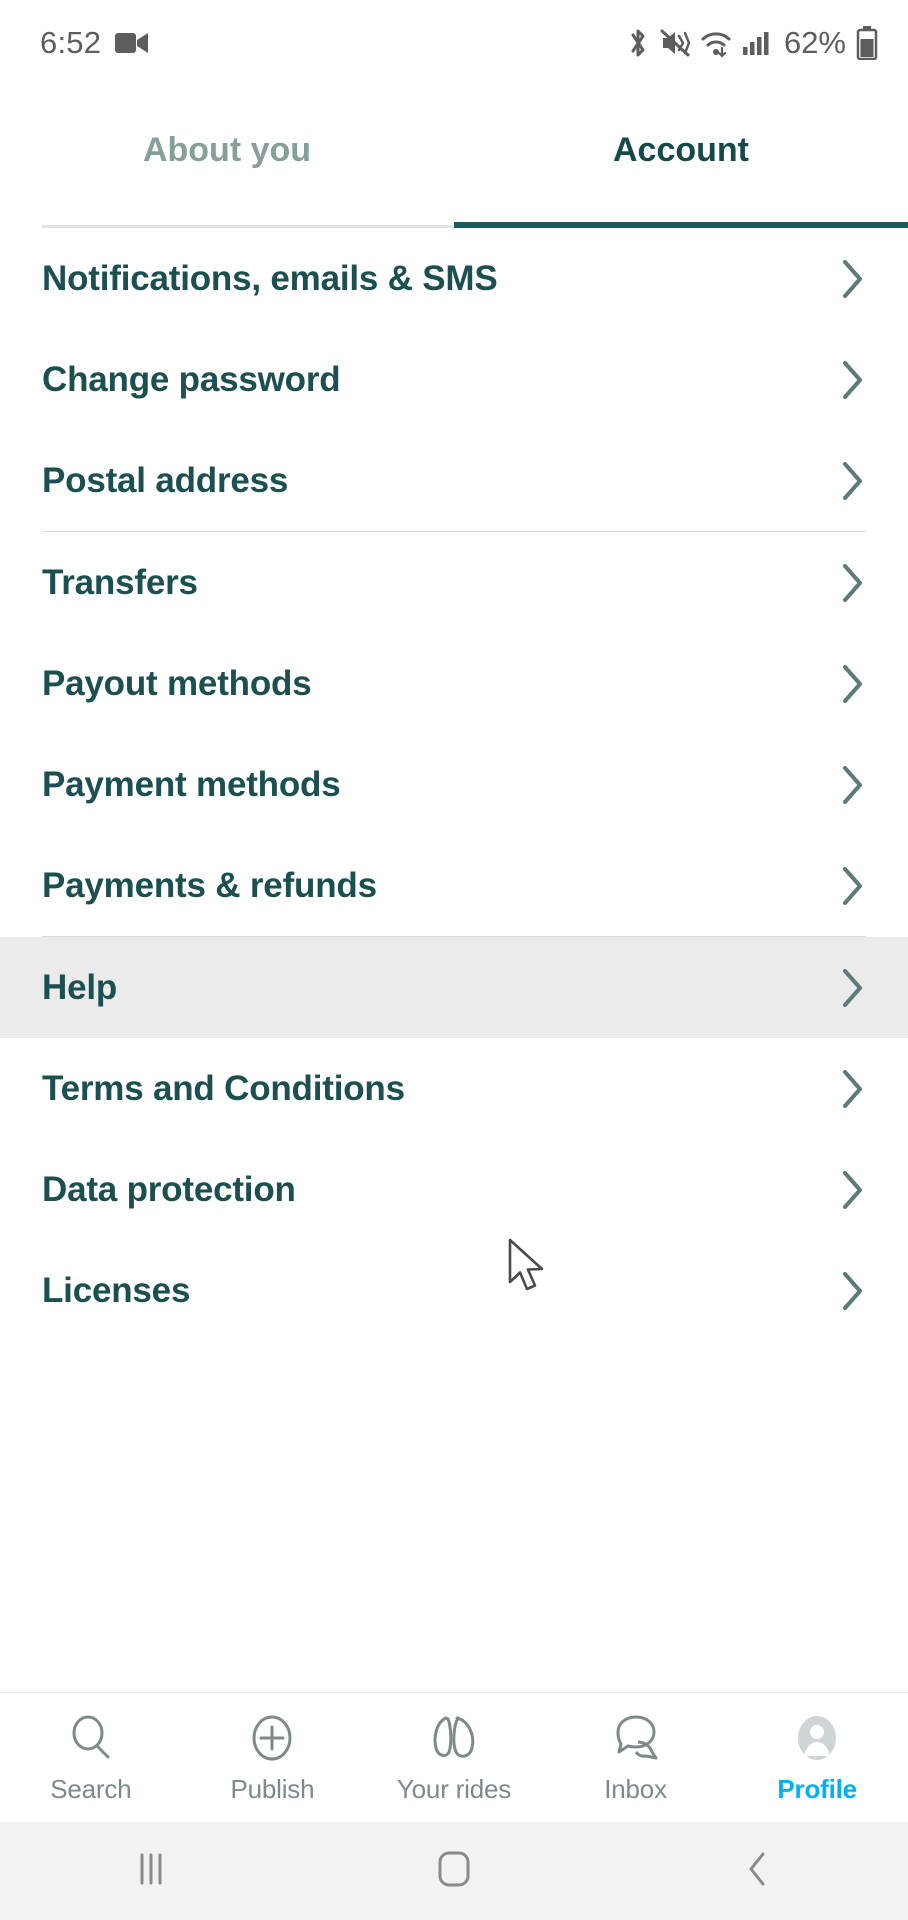 This screenshot has width=908, height=1920. Describe the element at coordinates (454, 1738) in the screenshot. I see `rides-icon` at that location.